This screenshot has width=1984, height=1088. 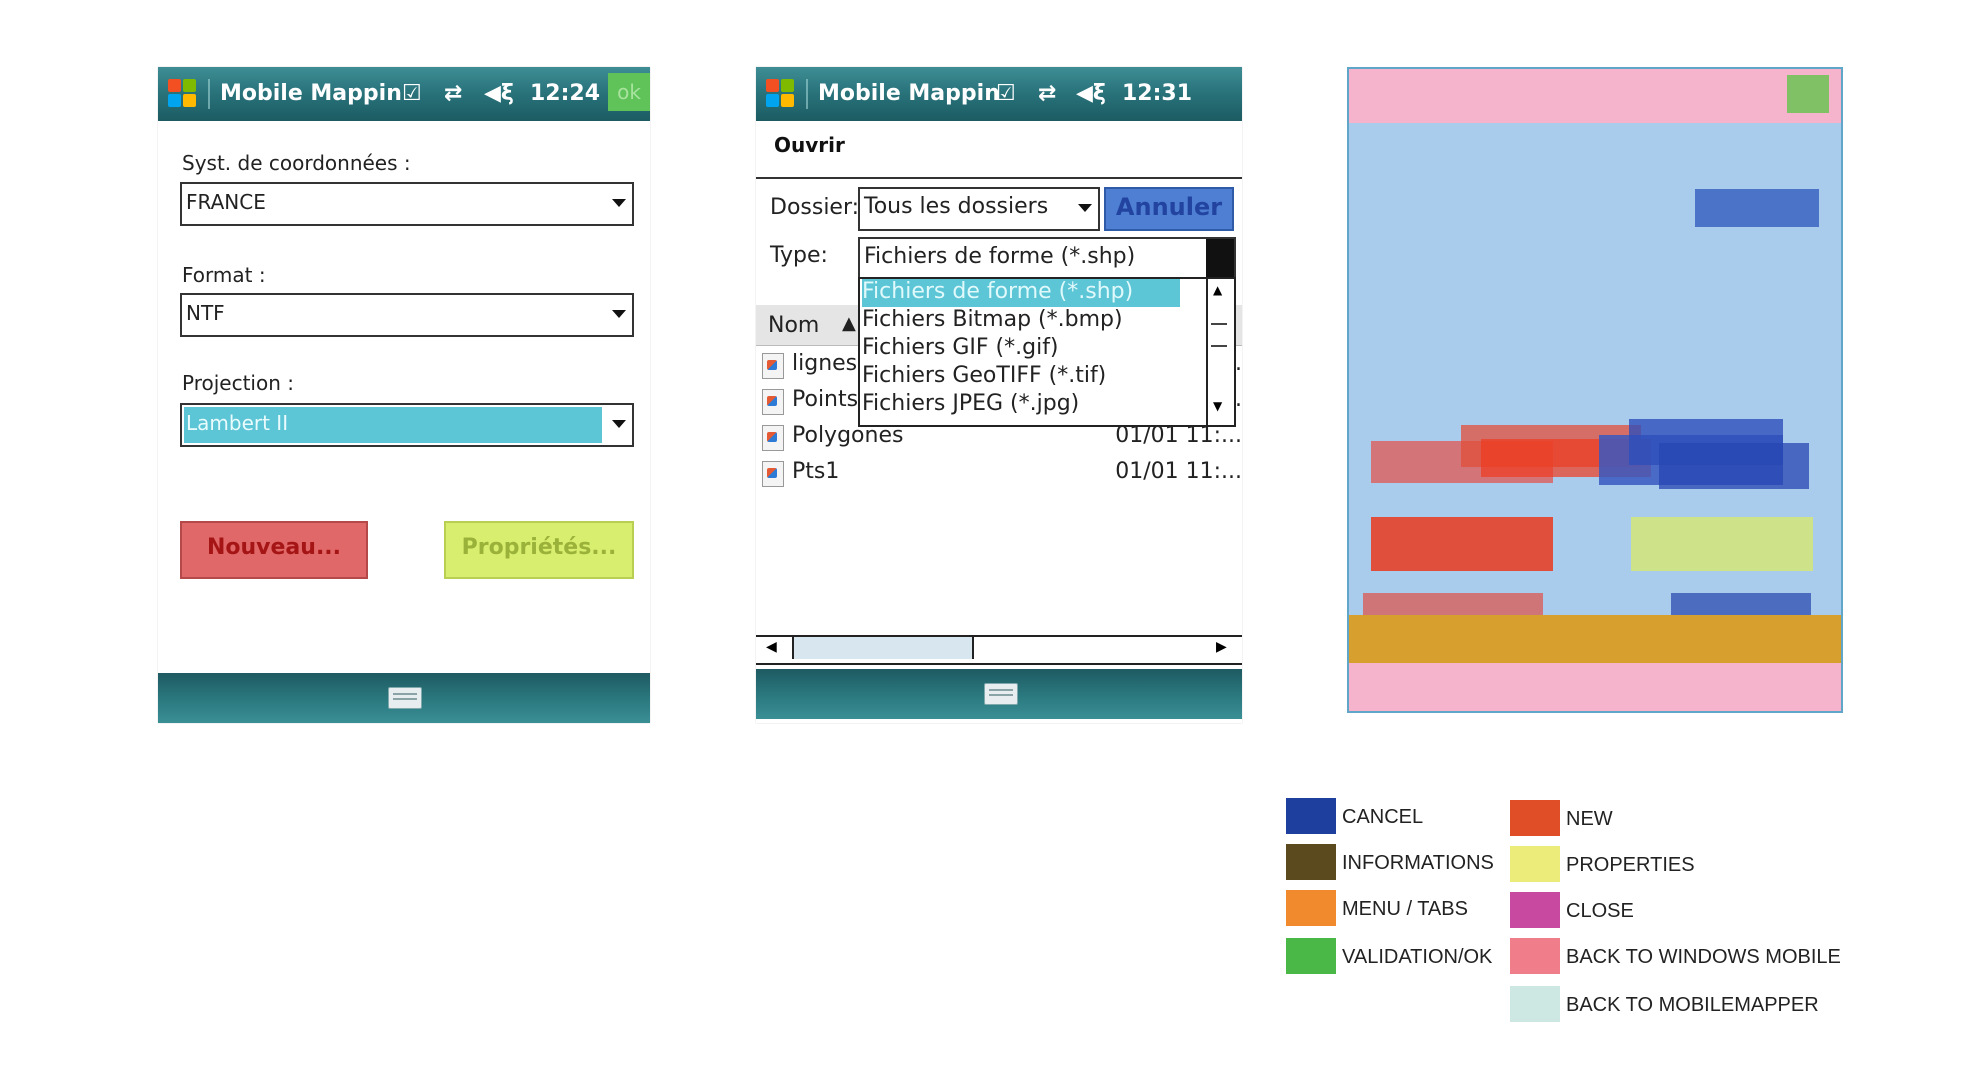 What do you see at coordinates (296, 163) in the screenshot?
I see `coord-system-label: Syst. de coordonnées :` at bounding box center [296, 163].